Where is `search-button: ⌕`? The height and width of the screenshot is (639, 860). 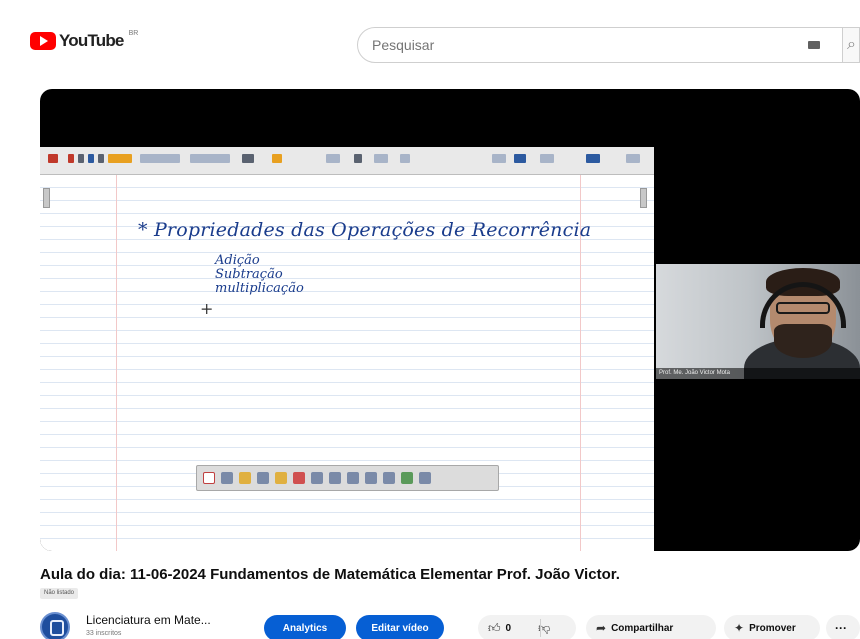
search-button: ⌕ is located at coordinates (851, 45).